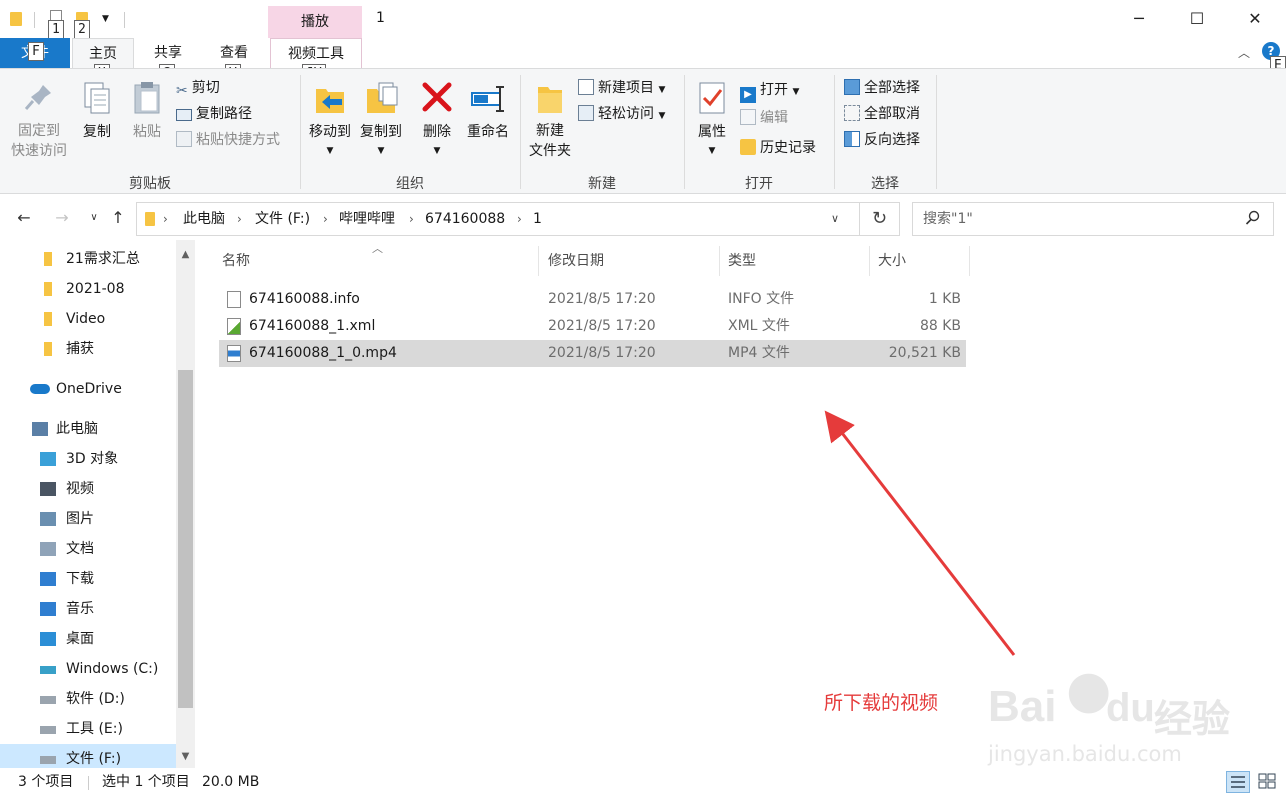 The height and width of the screenshot is (797, 1286). I want to click on video-file-icon, so click(234, 353).